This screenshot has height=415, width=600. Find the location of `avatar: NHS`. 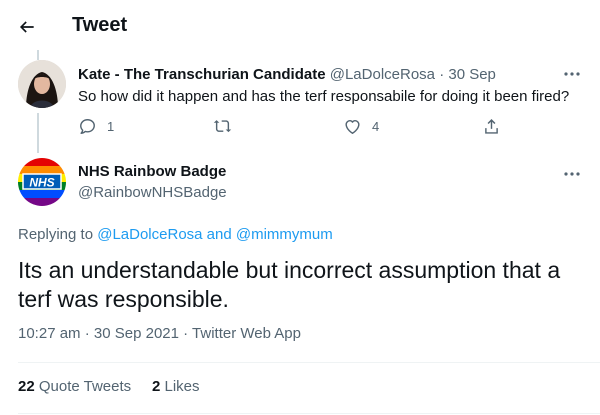

avatar: NHS is located at coordinates (42, 182).